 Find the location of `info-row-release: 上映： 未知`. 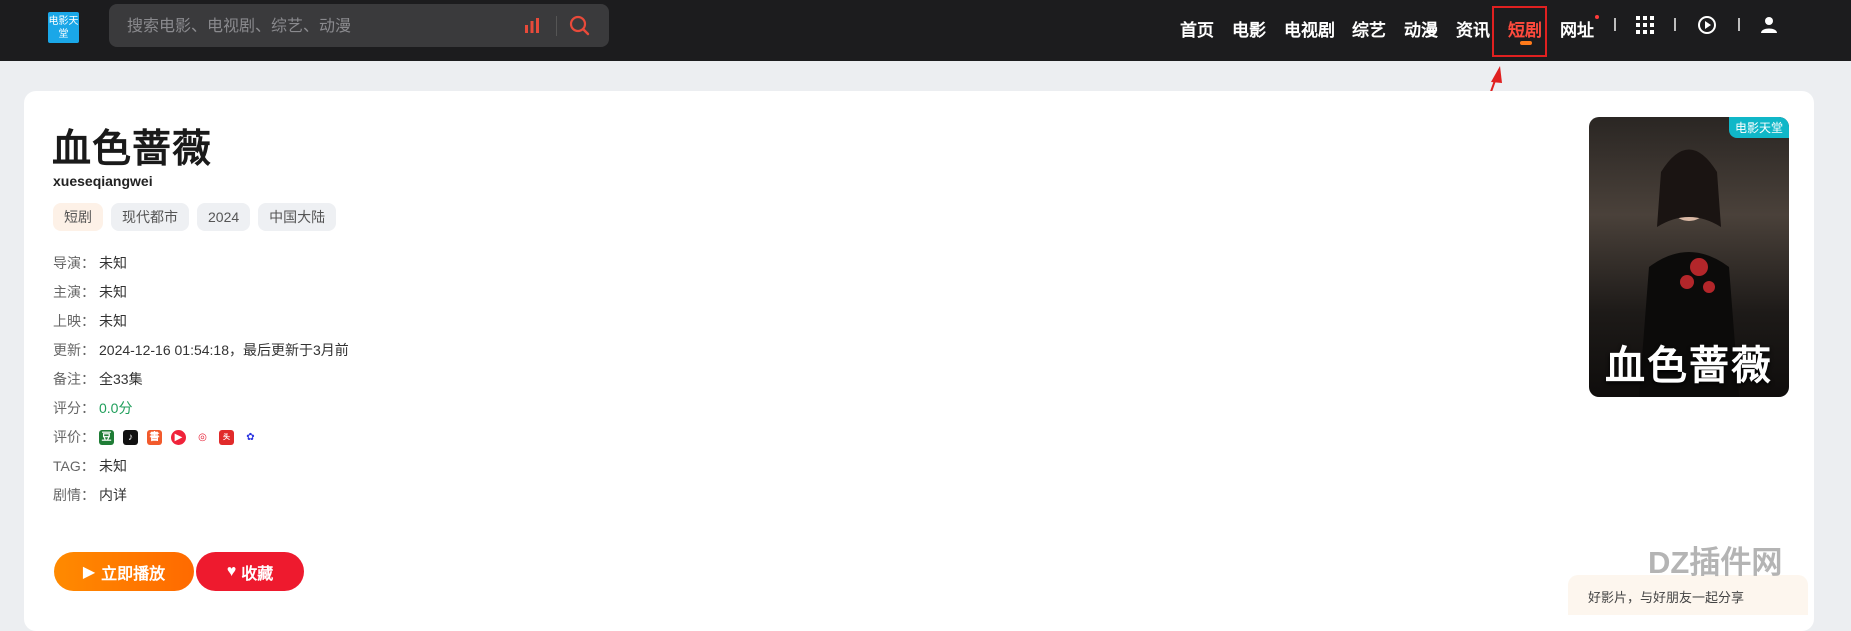

info-row-release: 上映： 未知 is located at coordinates (201, 323).